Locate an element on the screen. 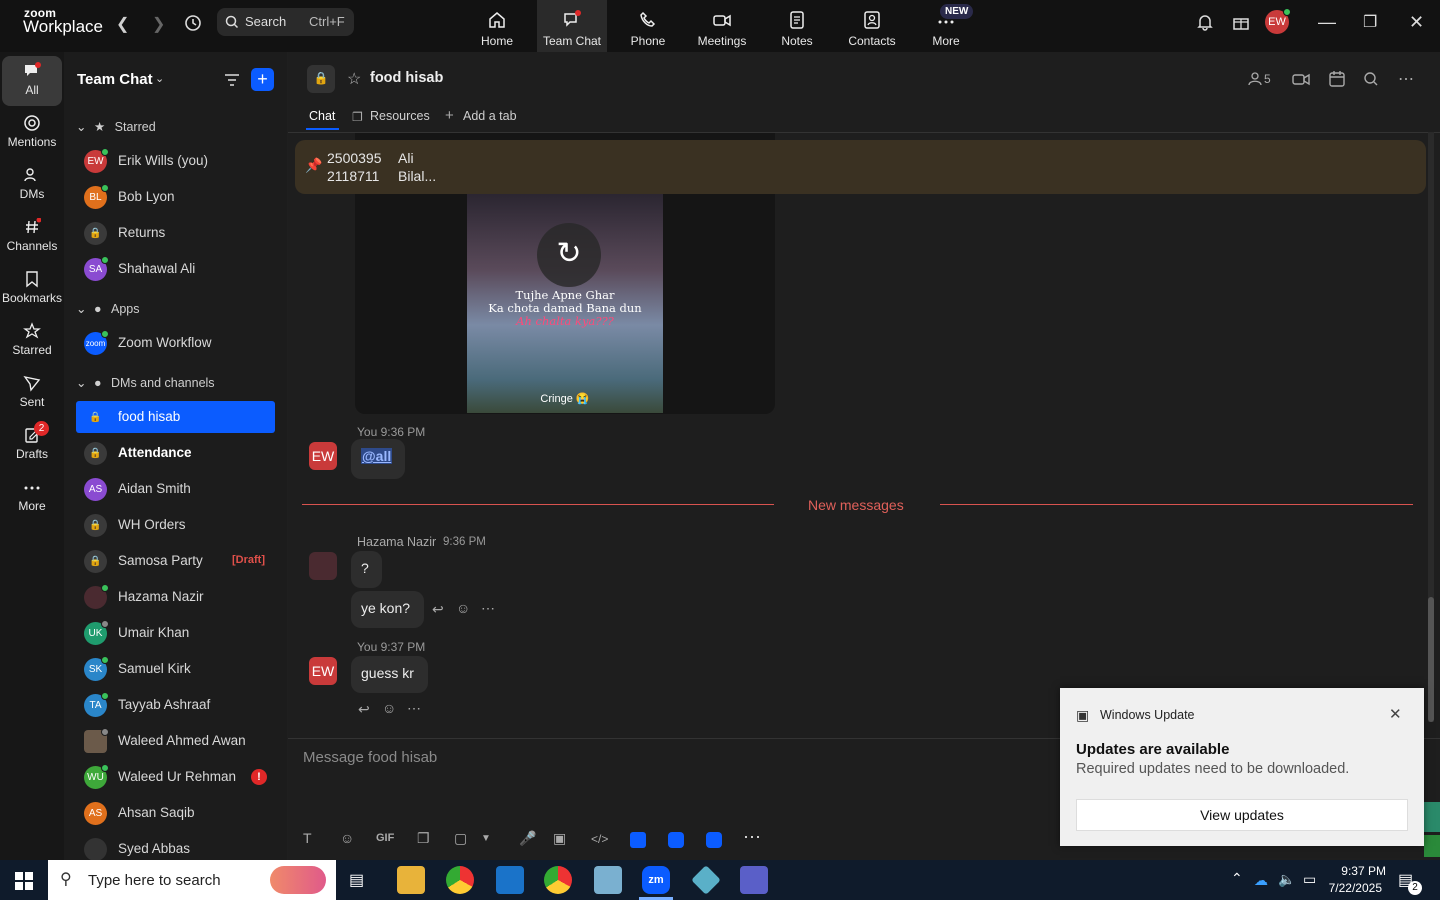 The height and width of the screenshot is (900, 1440). rail-mentions: Mentions is located at coordinates (32, 133).